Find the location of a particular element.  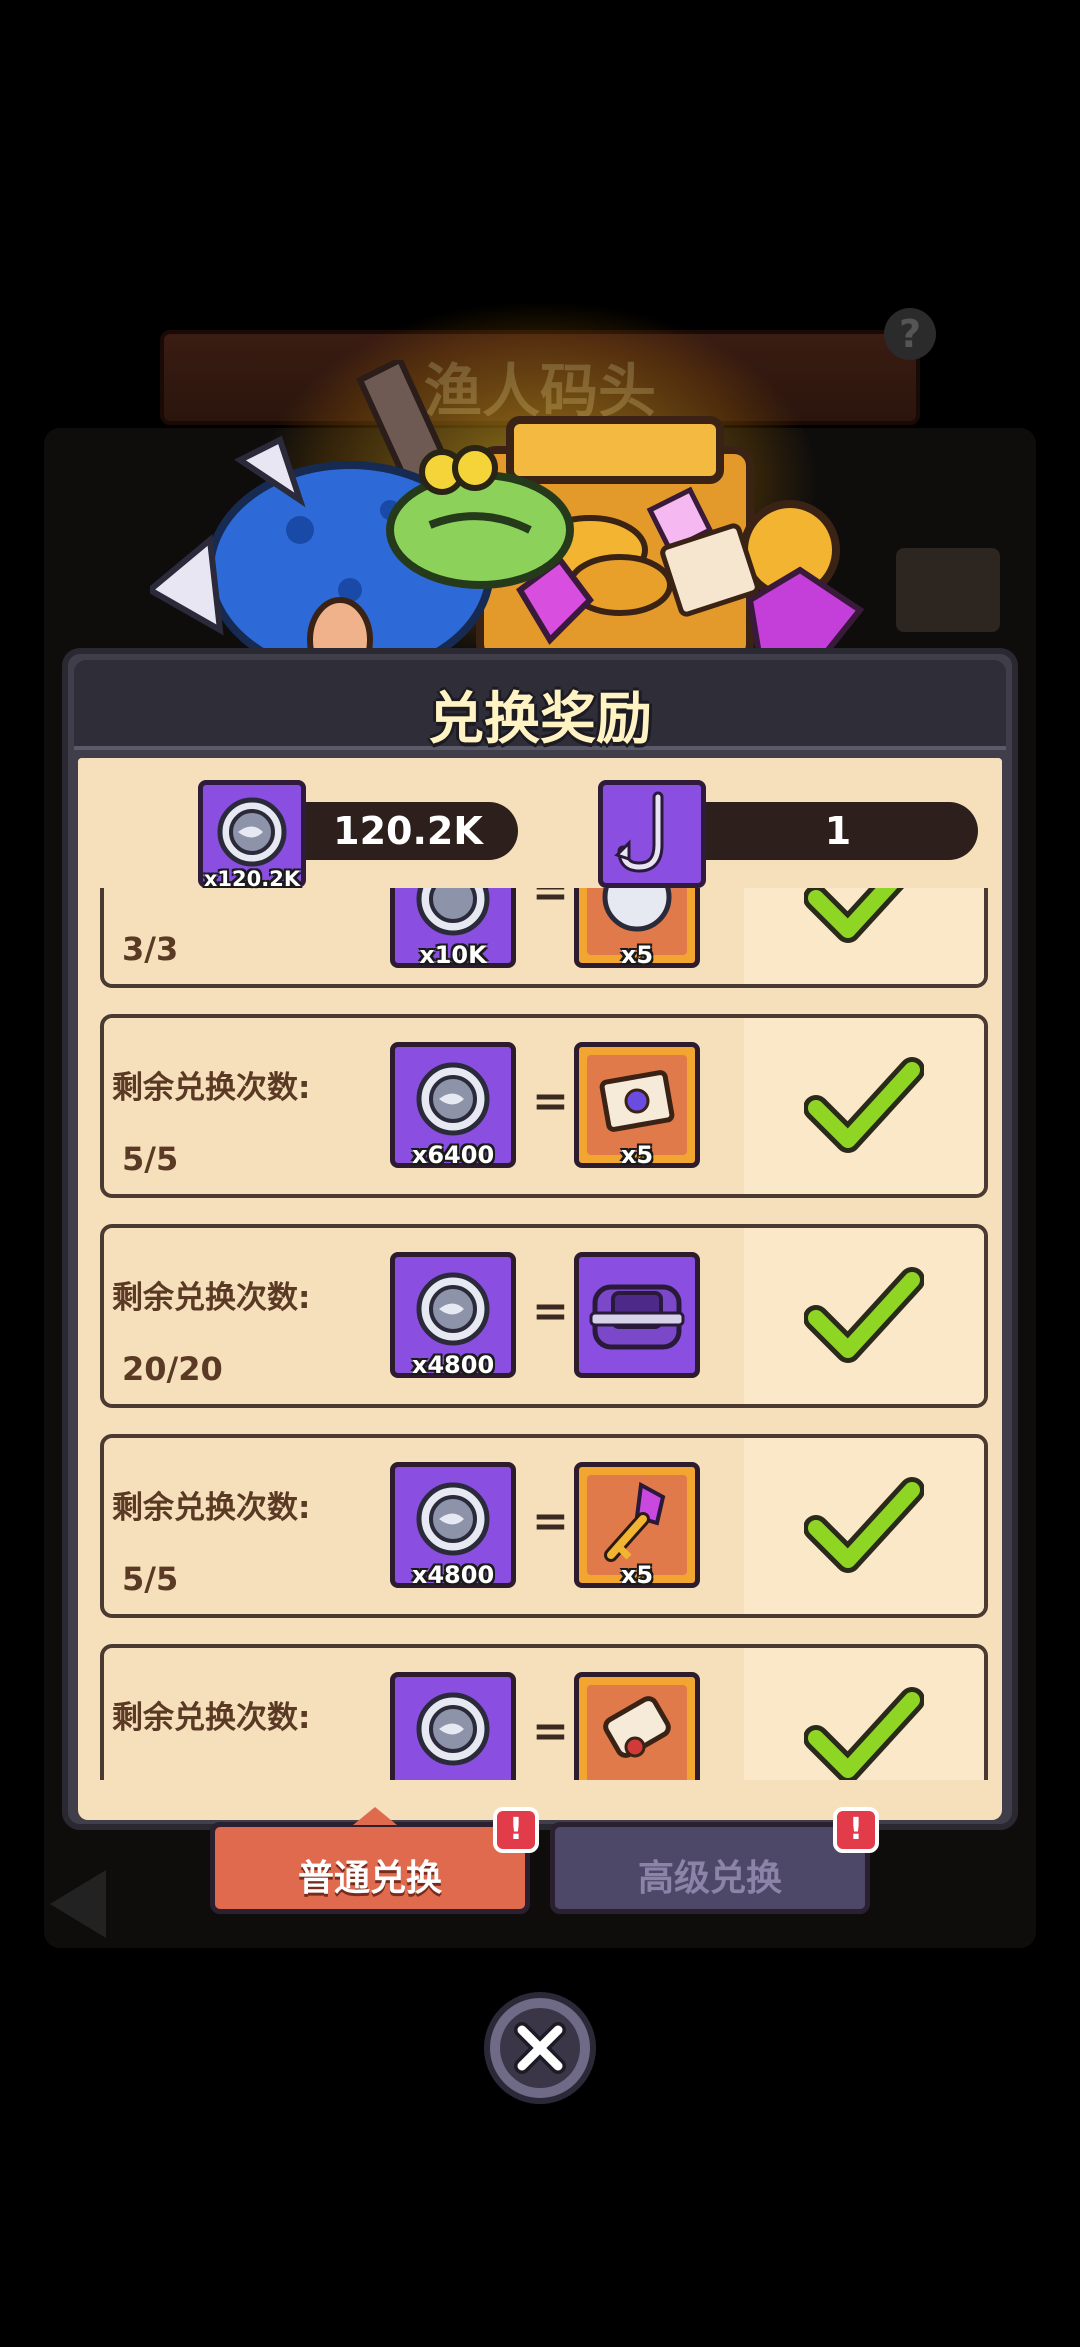

exchange-row: 剩余兑换次数: 20/20 x4800 = is located at coordinates (544, 1316).